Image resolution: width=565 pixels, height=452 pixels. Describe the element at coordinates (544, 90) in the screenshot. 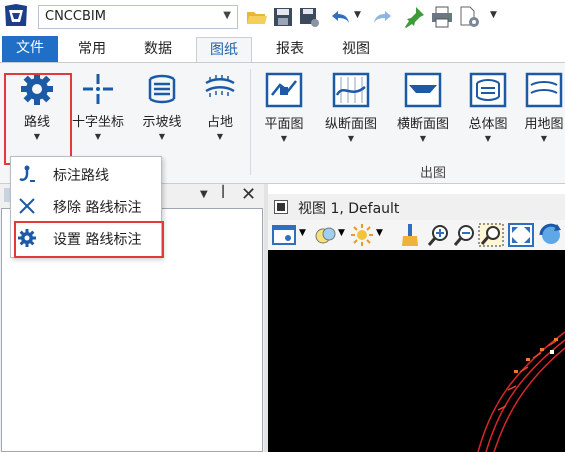

I see `land-use-drawing-icon` at that location.